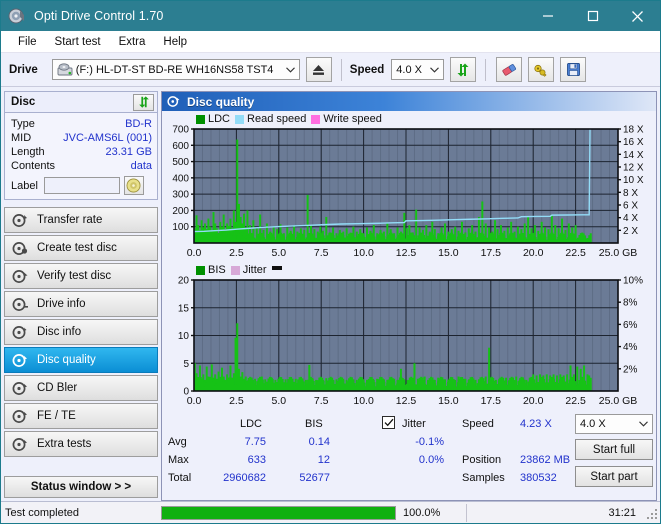 This screenshot has height=524, width=661. I want to click on sidebar-item-cd-bler: CD Bler, so click(81, 388).